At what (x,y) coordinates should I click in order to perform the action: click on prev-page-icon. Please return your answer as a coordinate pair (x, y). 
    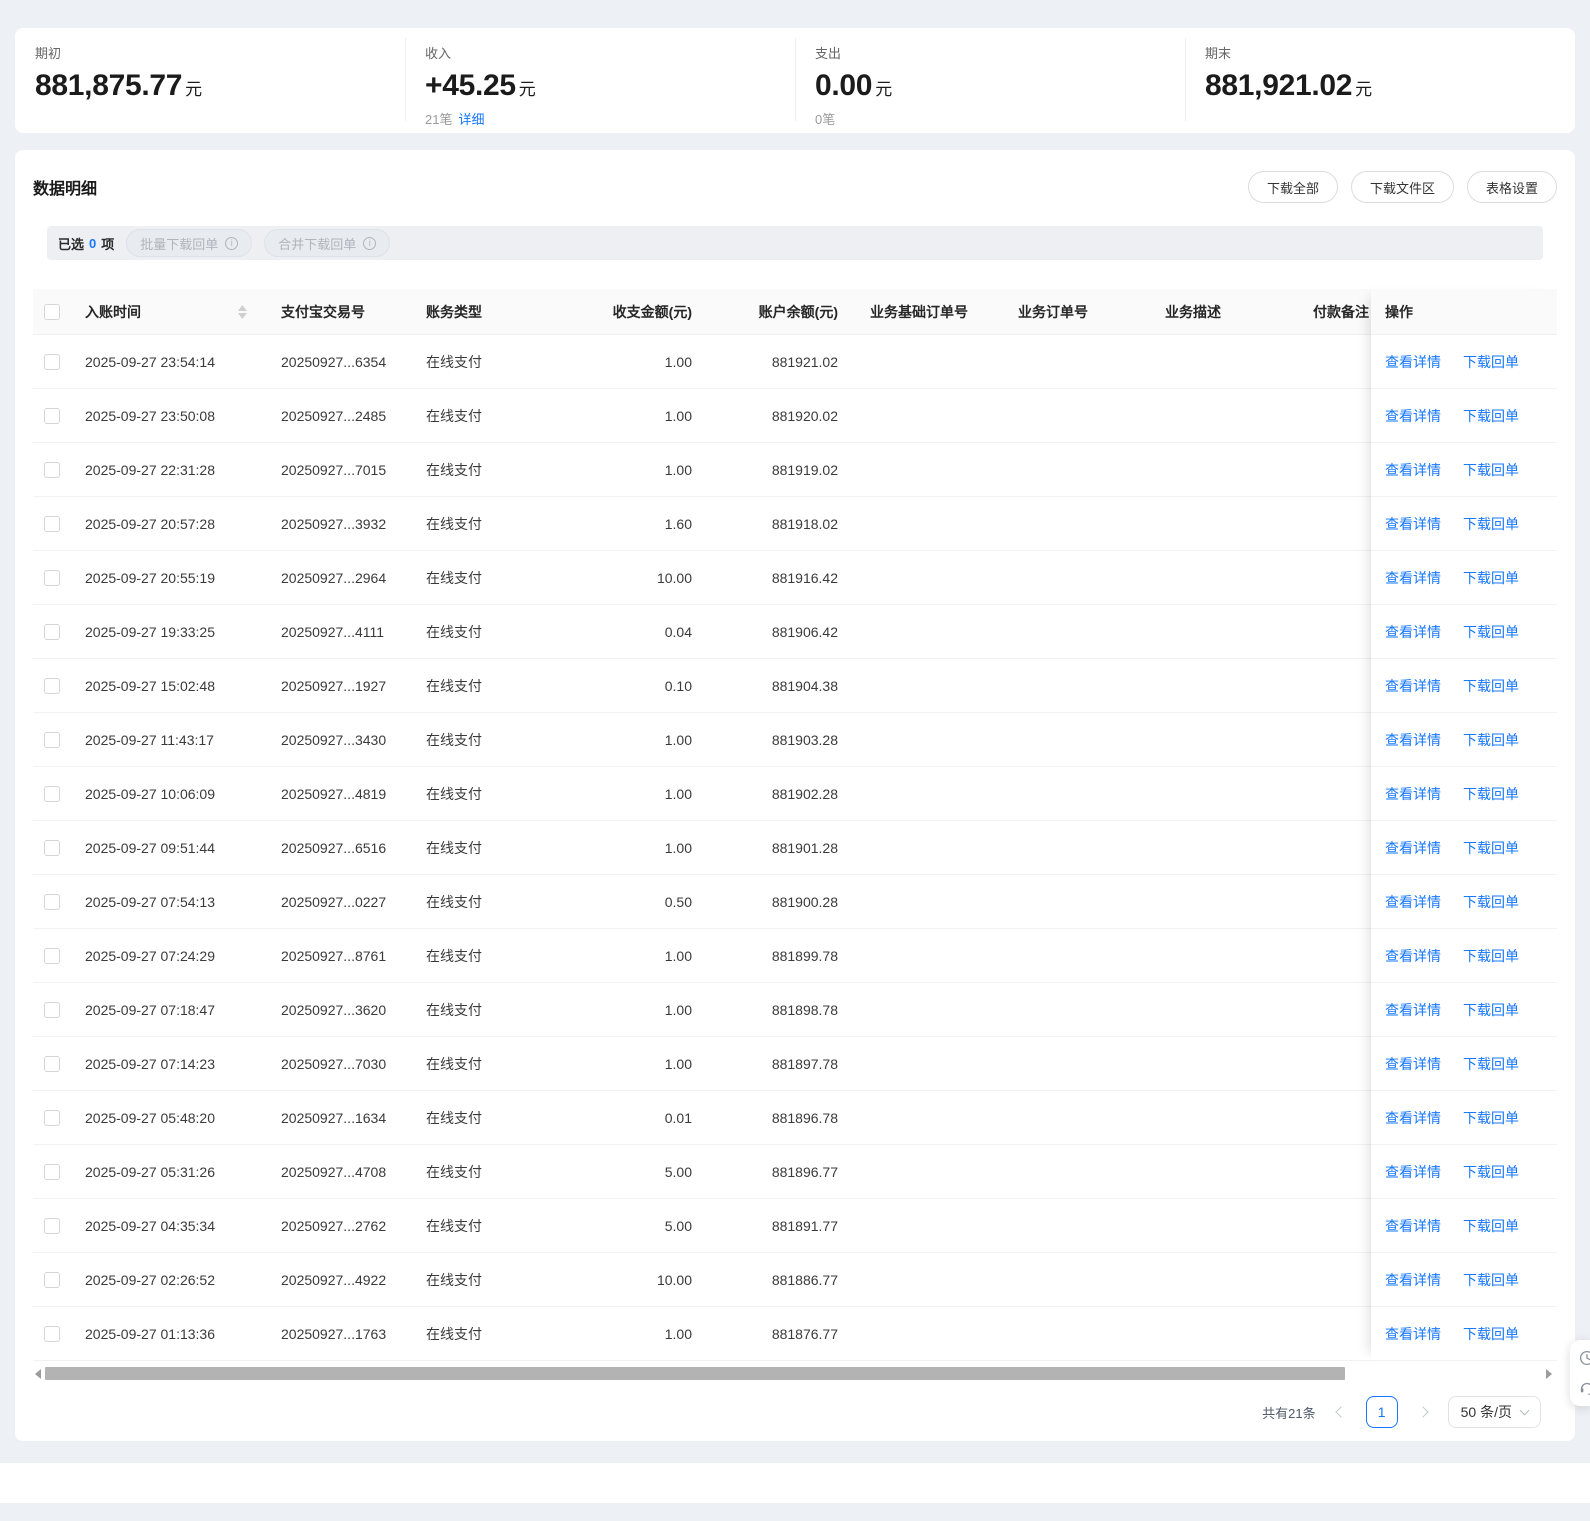
    Looking at the image, I should click on (1340, 1412).